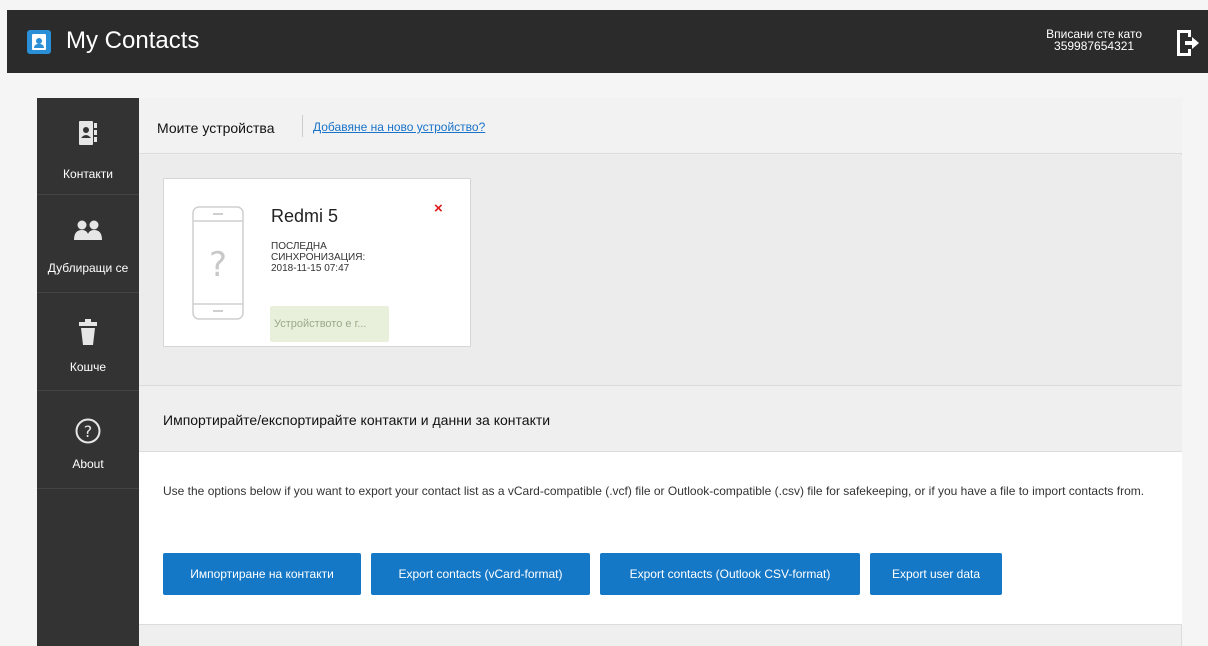  Describe the element at coordinates (133, 40) in the screenshot. I see `app-title: My Contacts` at that location.